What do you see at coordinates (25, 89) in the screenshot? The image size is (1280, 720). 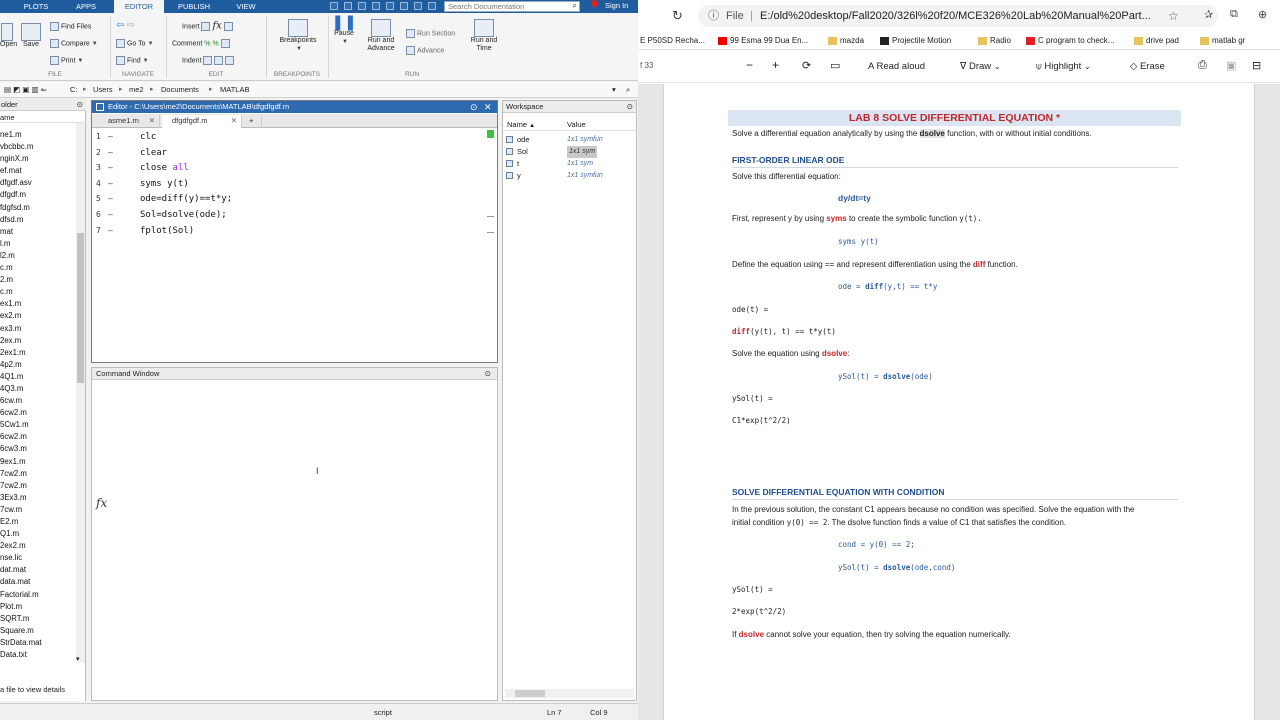 I see `folder-toolbar-icons: ▤ ◩ ▣ ▥ ⇐` at bounding box center [25, 89].